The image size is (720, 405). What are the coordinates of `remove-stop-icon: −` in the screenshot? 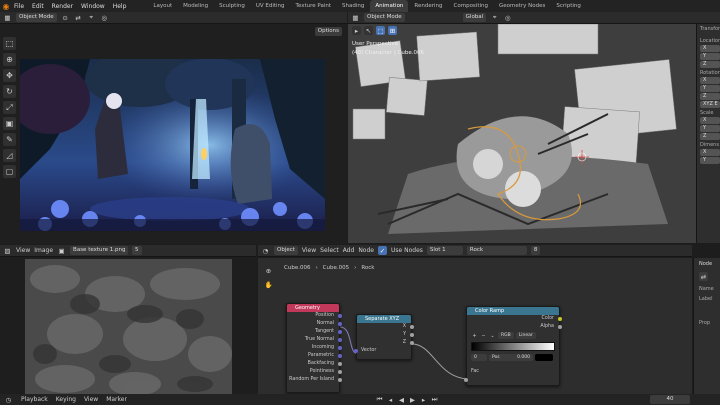 It's located at (483, 335).